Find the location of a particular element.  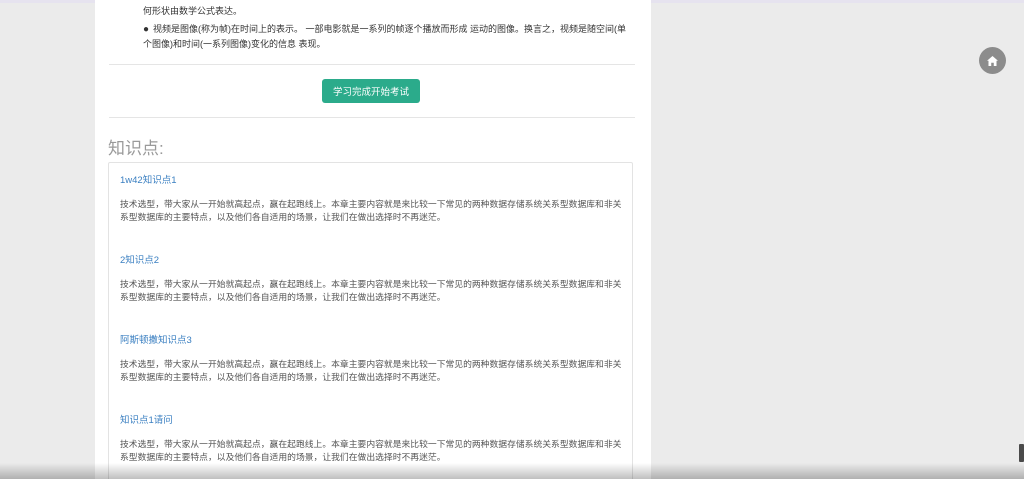

intro-text-line: 何形状由数学公式表达。 is located at coordinates (193, 11).